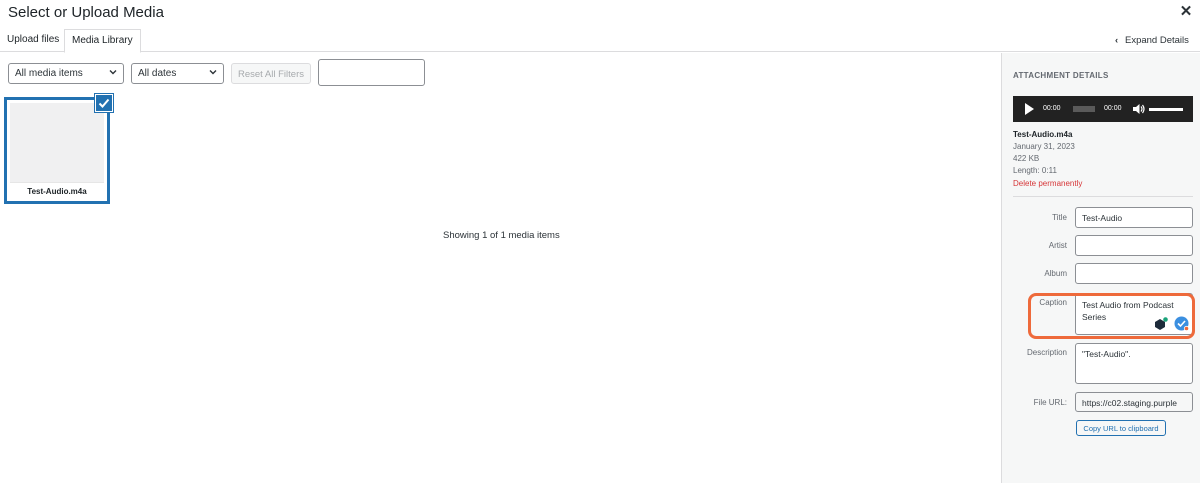 Image resolution: width=1200 pixels, height=483 pixels. I want to click on tab-upload-files: Upload files, so click(33, 41).